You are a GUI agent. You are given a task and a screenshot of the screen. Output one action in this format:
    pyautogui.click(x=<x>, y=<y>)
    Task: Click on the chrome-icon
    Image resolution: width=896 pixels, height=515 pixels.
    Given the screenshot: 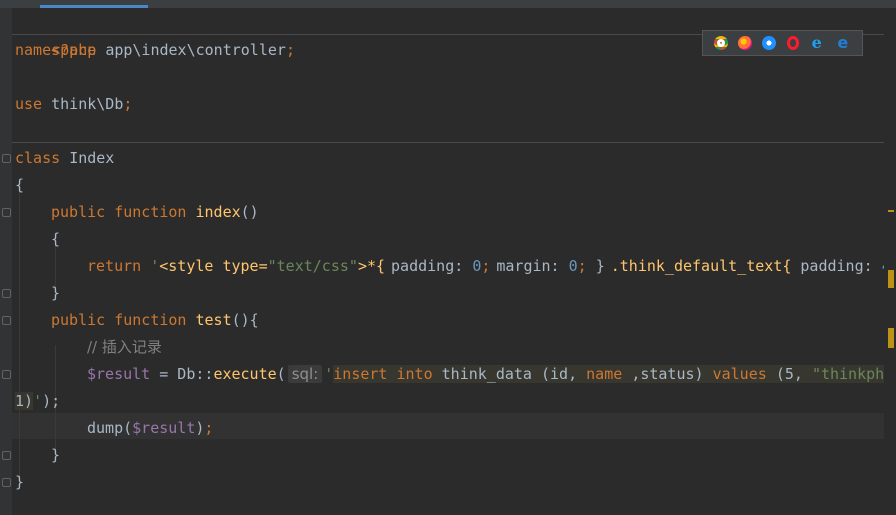 What is the action you would take?
    pyautogui.click(x=721, y=43)
    